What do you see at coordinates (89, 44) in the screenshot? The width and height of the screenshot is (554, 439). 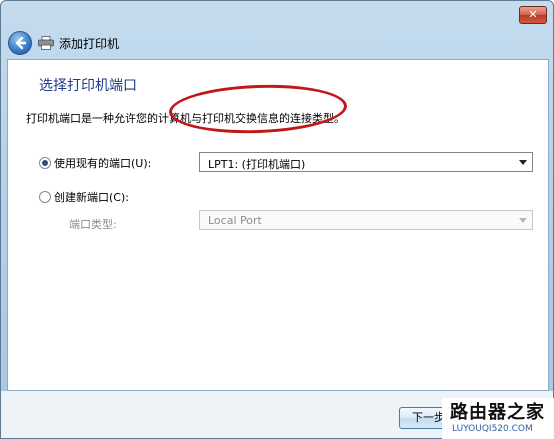 I see `window-title: 添加打印机` at bounding box center [89, 44].